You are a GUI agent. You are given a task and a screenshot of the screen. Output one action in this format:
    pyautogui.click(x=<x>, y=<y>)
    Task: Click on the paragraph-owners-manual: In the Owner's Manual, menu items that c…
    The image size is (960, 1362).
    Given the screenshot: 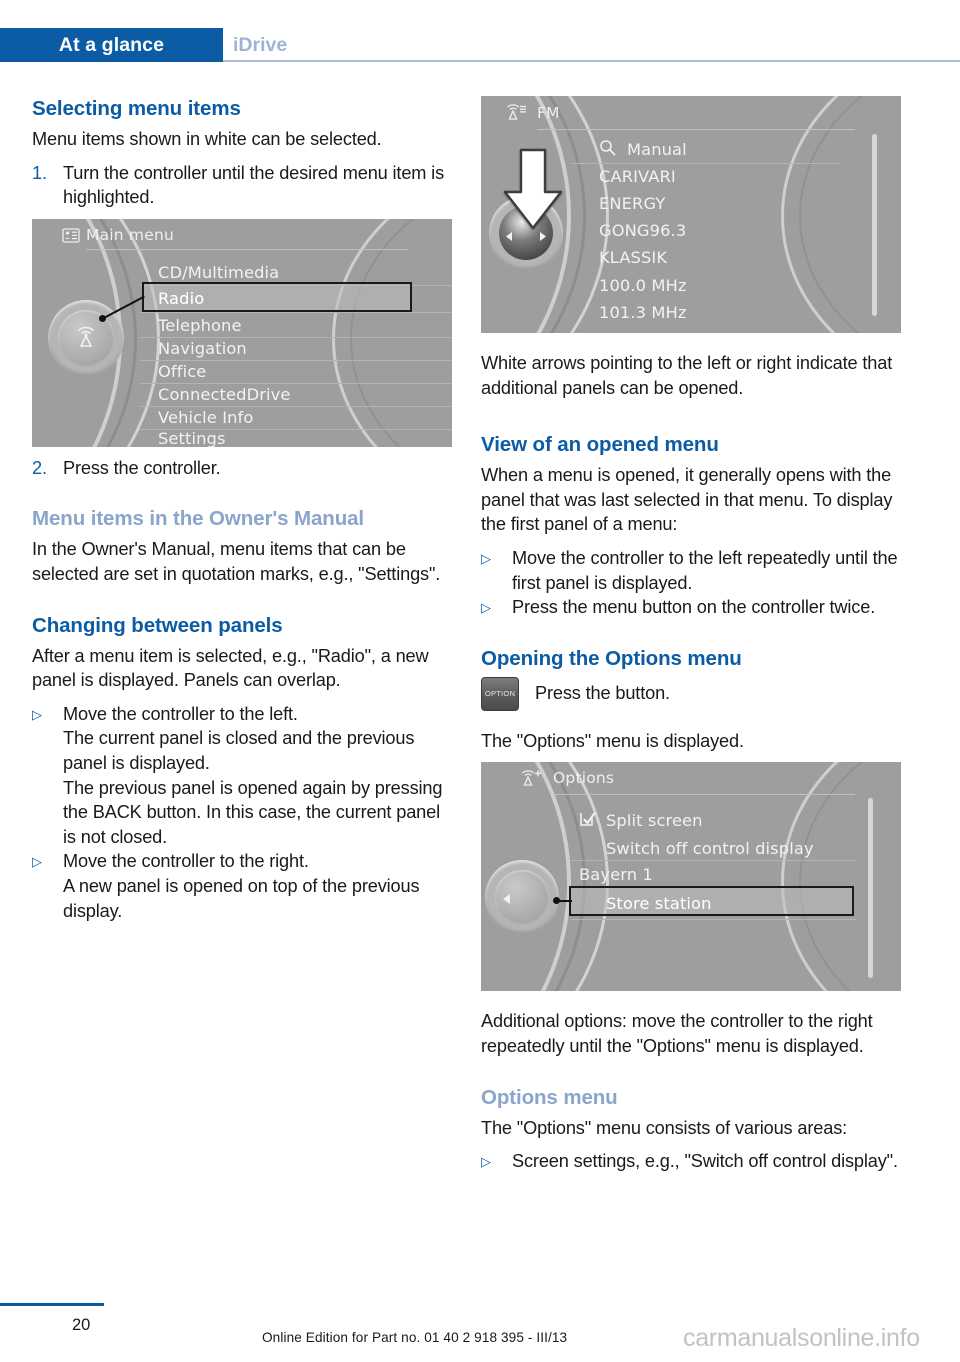 What is the action you would take?
    pyautogui.click(x=236, y=561)
    